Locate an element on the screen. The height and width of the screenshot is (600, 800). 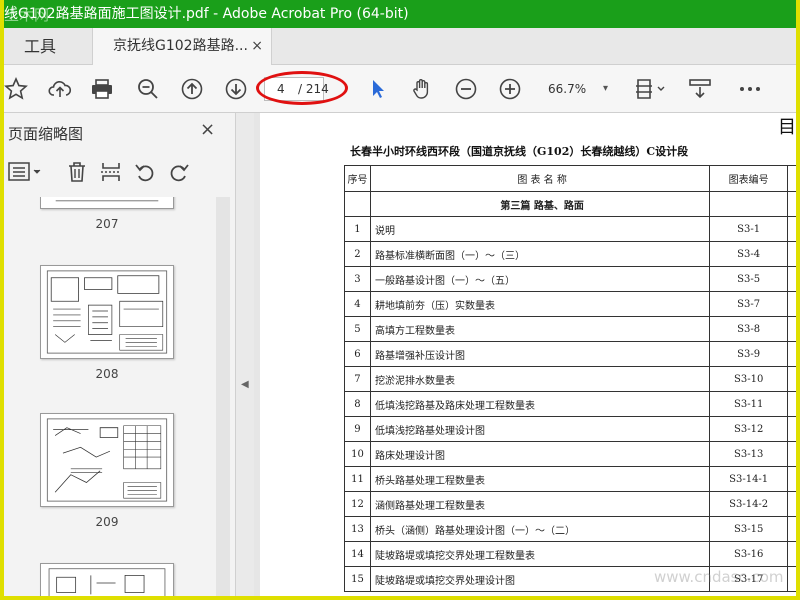
row-code: S3-7 is located at coordinates (749, 304).